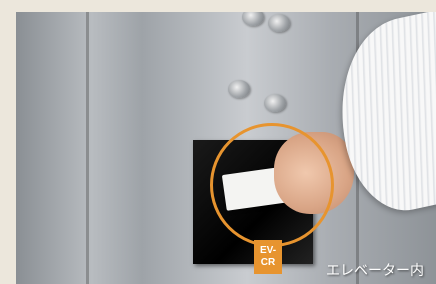 This screenshot has height=284, width=436. Describe the element at coordinates (375, 270) in the screenshot. I see `photo-caption: エレベーター内` at that location.